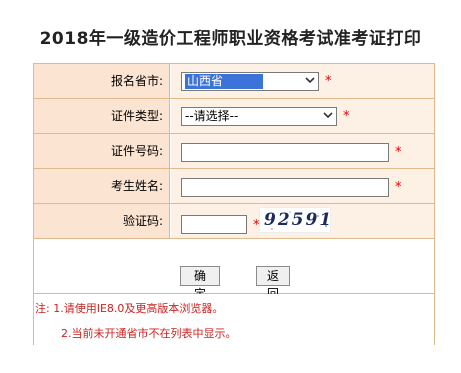 This screenshot has height=373, width=461. I want to click on id-number-input, so click(285, 152).